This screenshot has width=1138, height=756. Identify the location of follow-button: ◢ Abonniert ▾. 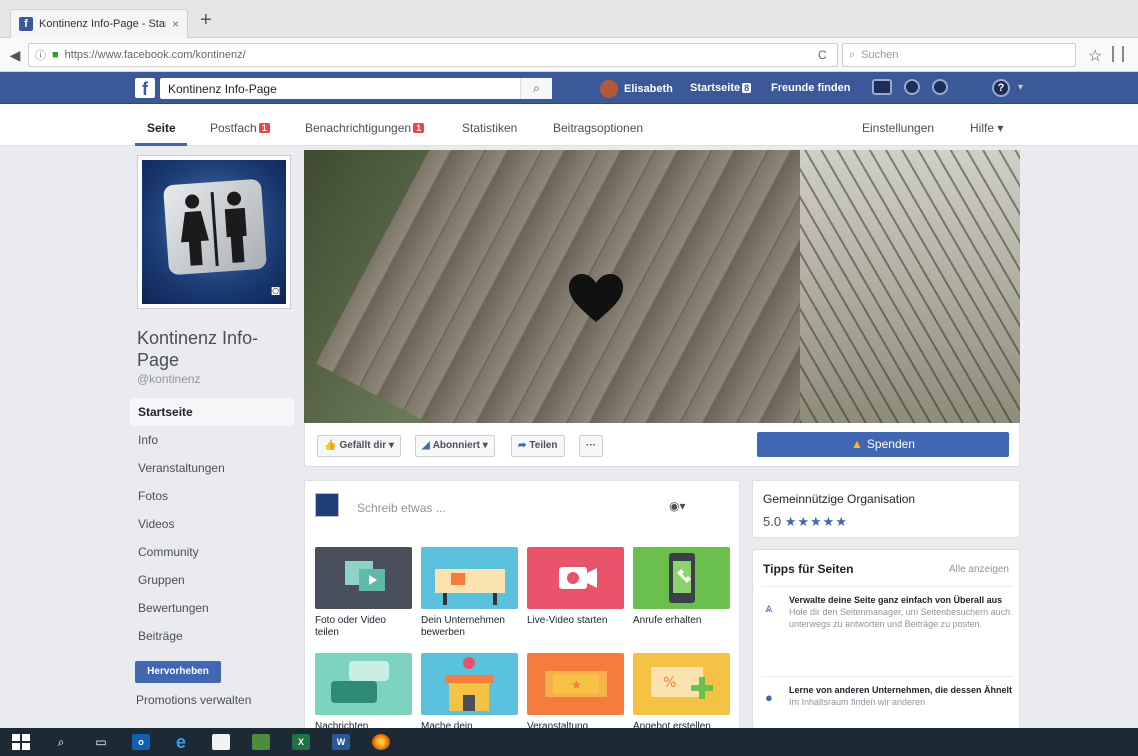
(455, 446).